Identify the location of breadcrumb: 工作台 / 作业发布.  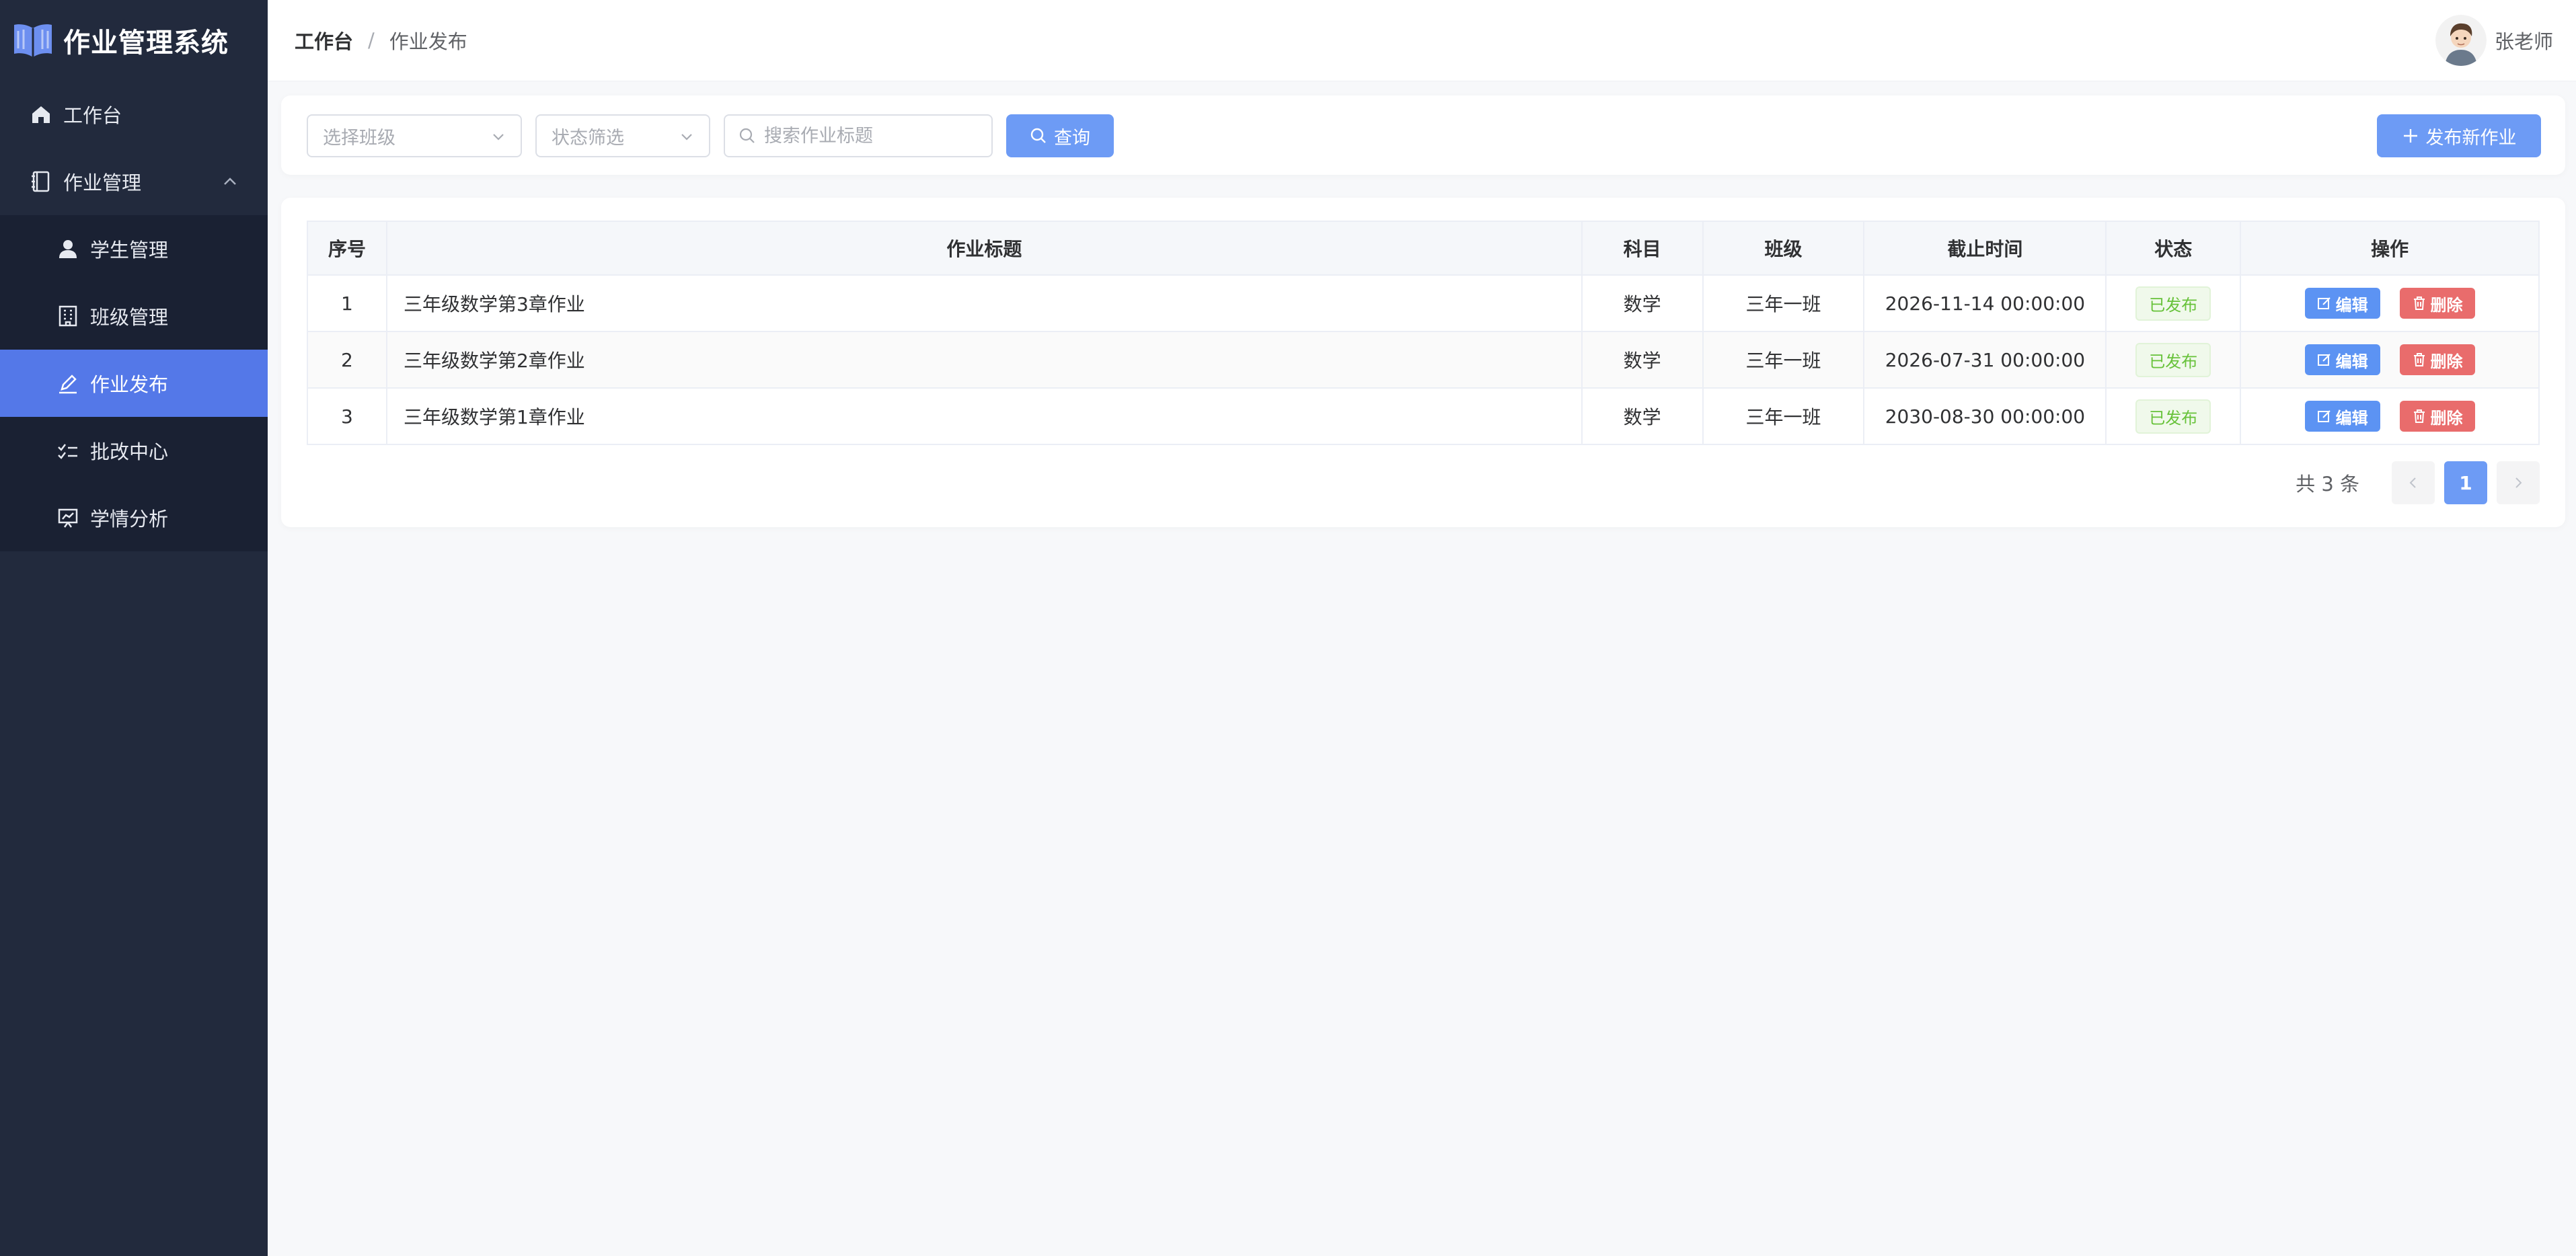
(381, 40).